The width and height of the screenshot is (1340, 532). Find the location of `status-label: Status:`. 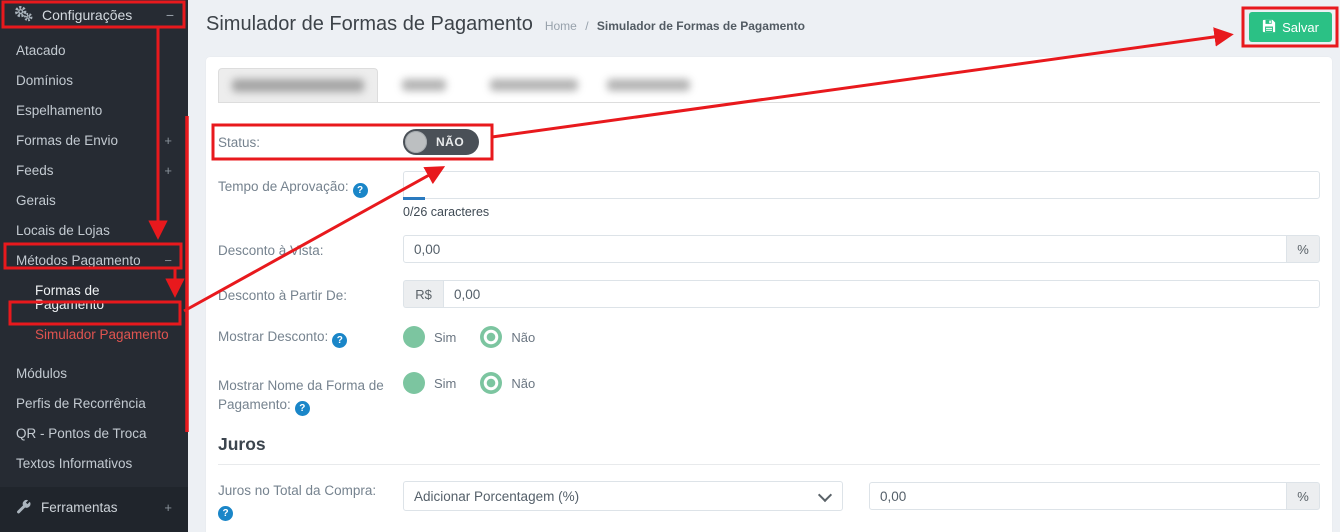

status-label: Status: is located at coordinates (239, 142).